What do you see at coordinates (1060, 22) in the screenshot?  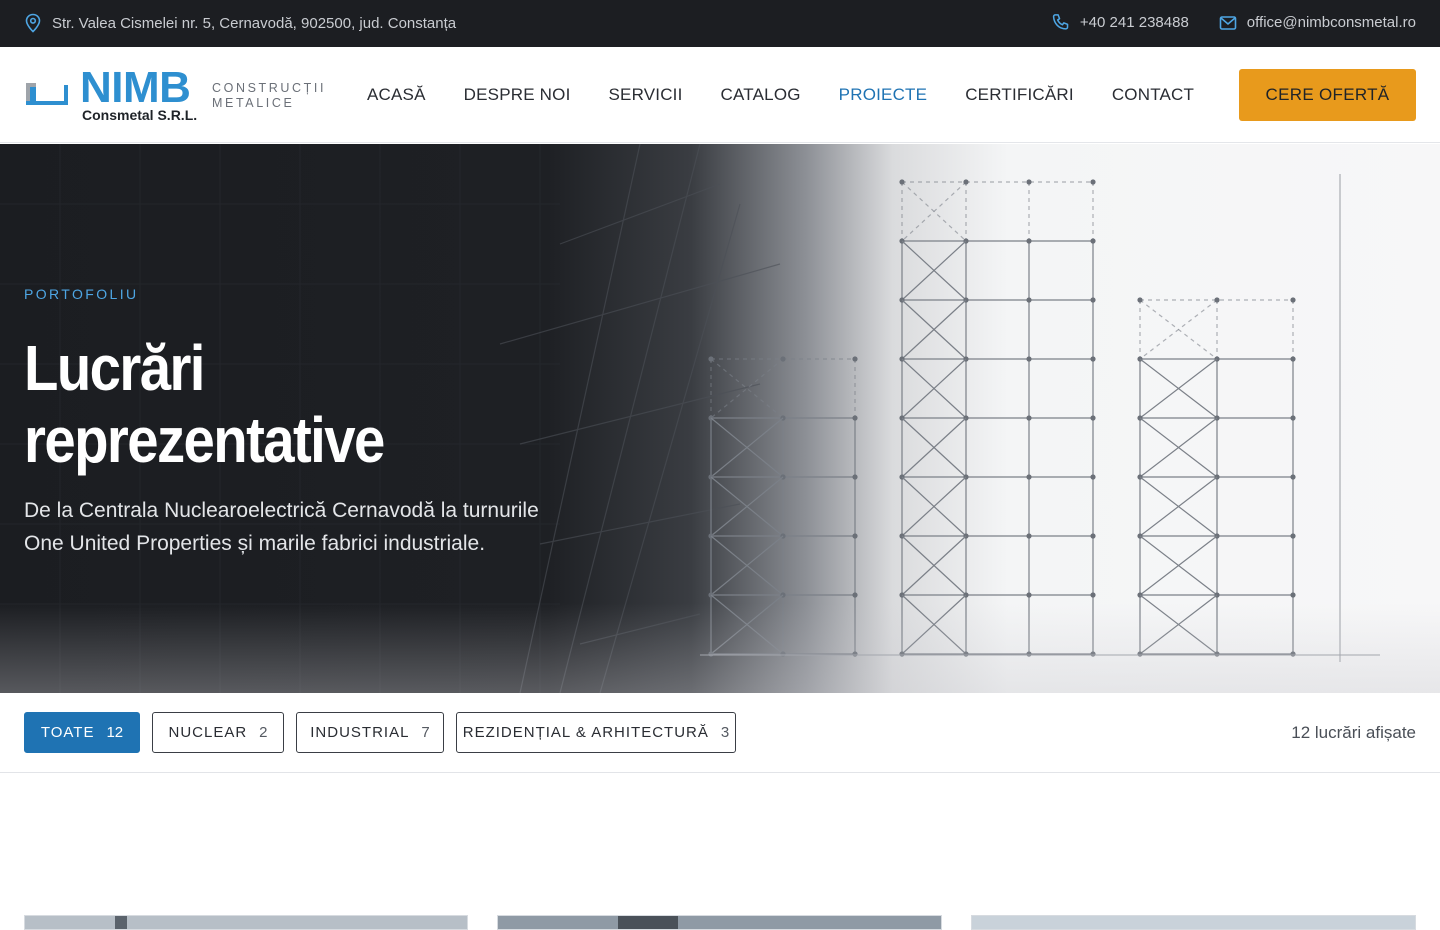 I see `phone-icon` at bounding box center [1060, 22].